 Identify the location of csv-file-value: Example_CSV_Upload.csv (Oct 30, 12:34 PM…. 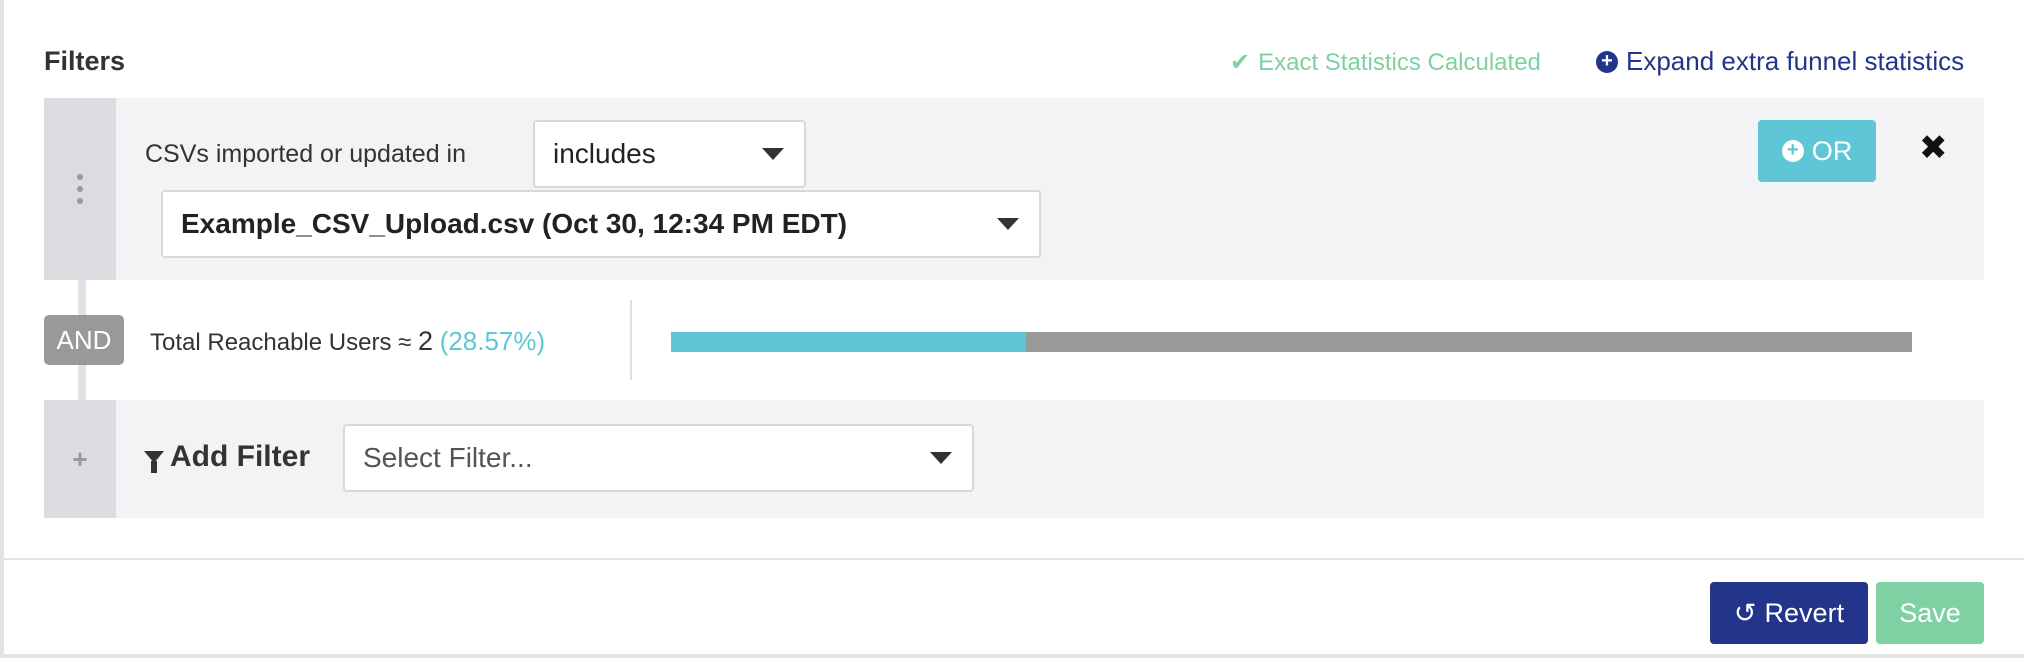
(514, 223).